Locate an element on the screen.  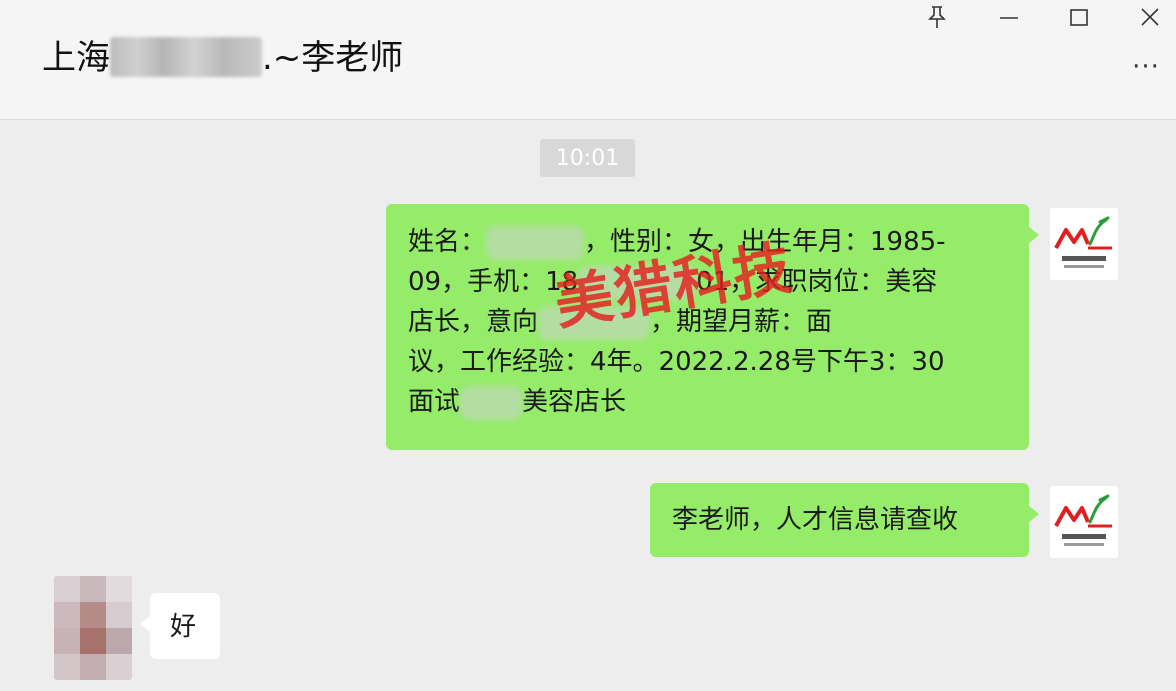
close-icon is located at coordinates (1150, 17).